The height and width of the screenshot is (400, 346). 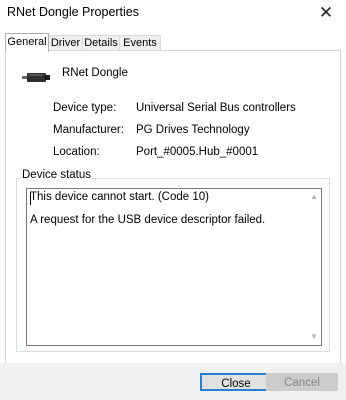 What do you see at coordinates (65, 43) in the screenshot?
I see `tab-driver: Driver` at bounding box center [65, 43].